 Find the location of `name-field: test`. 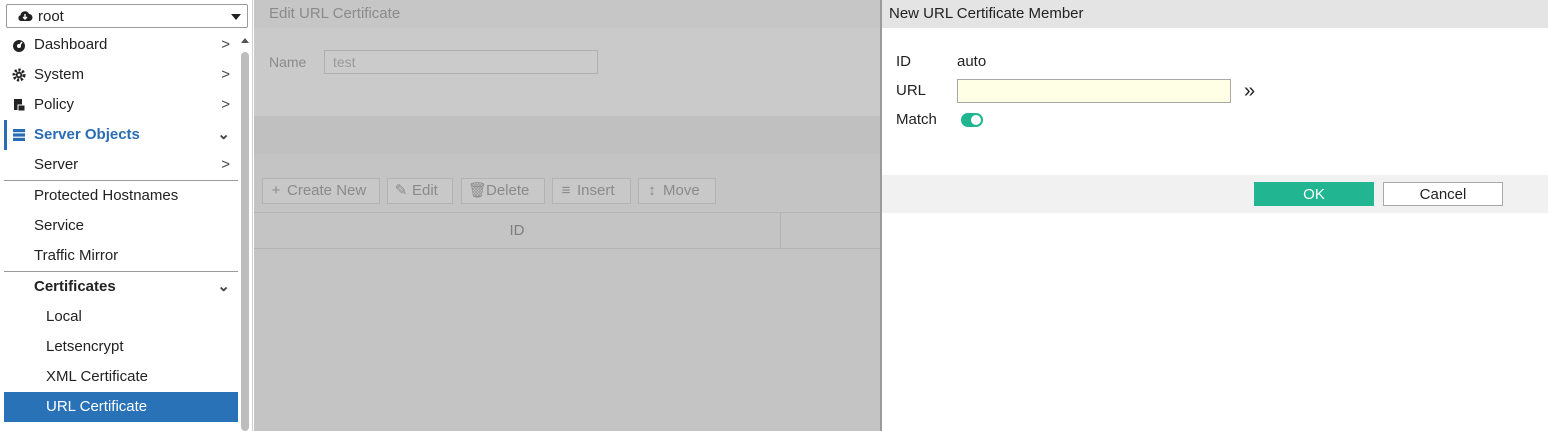

name-field: test is located at coordinates (461, 62).